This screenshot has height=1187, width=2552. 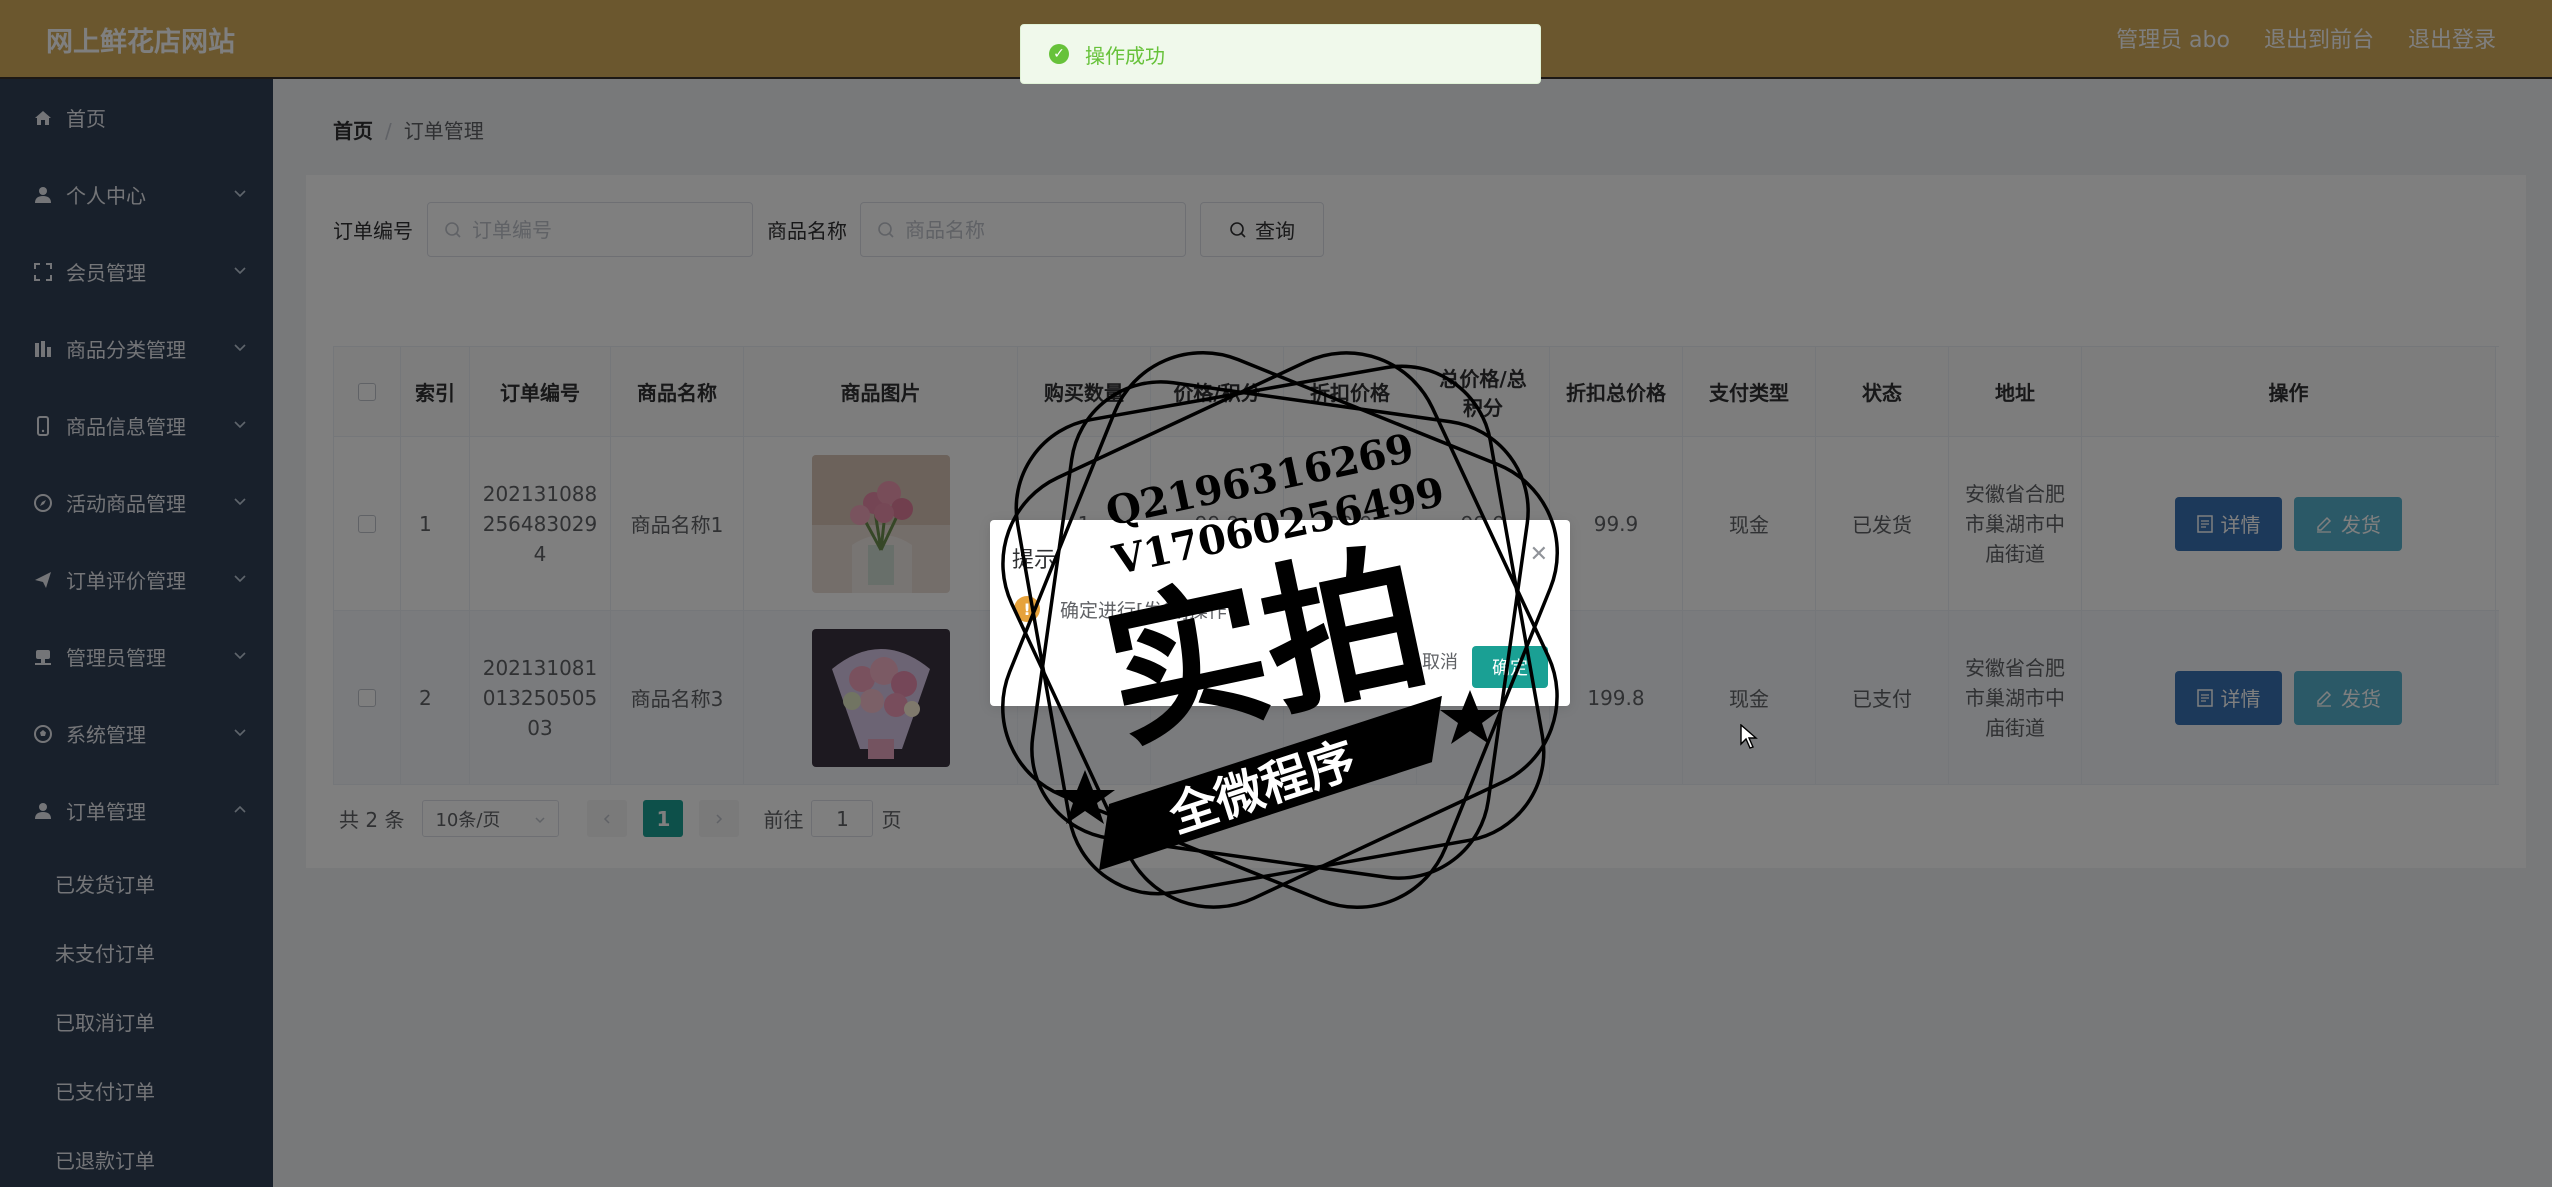 I want to click on dialog-cancel-button: 取消, so click(x=1440, y=661).